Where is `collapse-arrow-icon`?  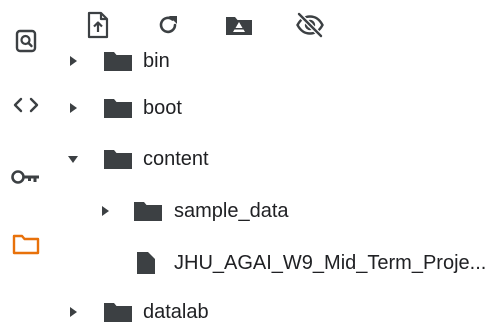 collapse-arrow-icon is located at coordinates (73, 159).